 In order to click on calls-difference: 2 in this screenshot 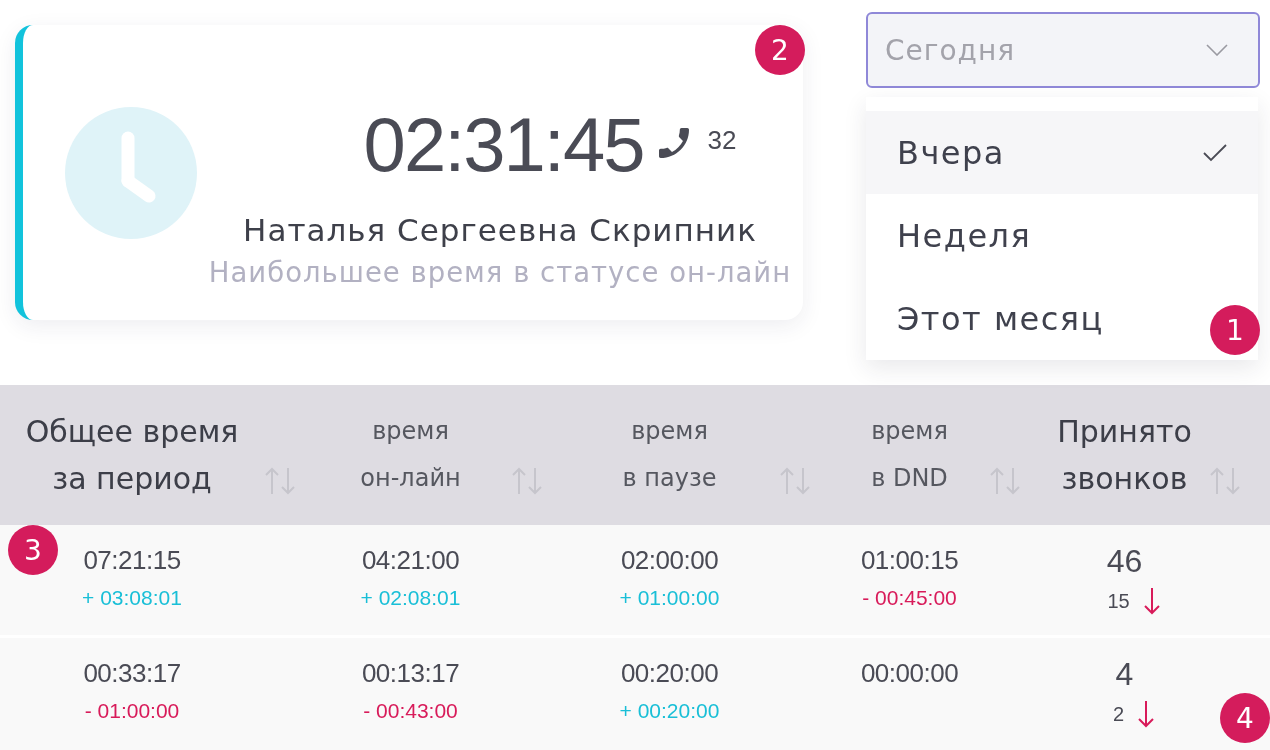, I will do `click(1118, 714)`.